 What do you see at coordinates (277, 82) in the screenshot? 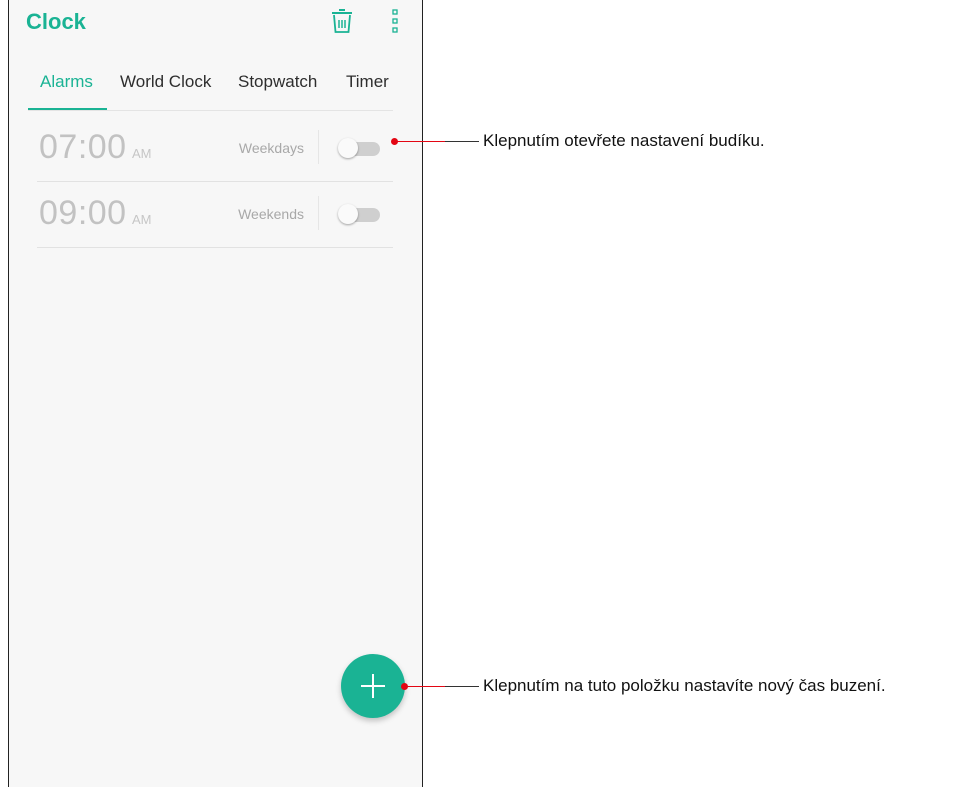
I see `tab-stopwatch: Stopwatch` at bounding box center [277, 82].